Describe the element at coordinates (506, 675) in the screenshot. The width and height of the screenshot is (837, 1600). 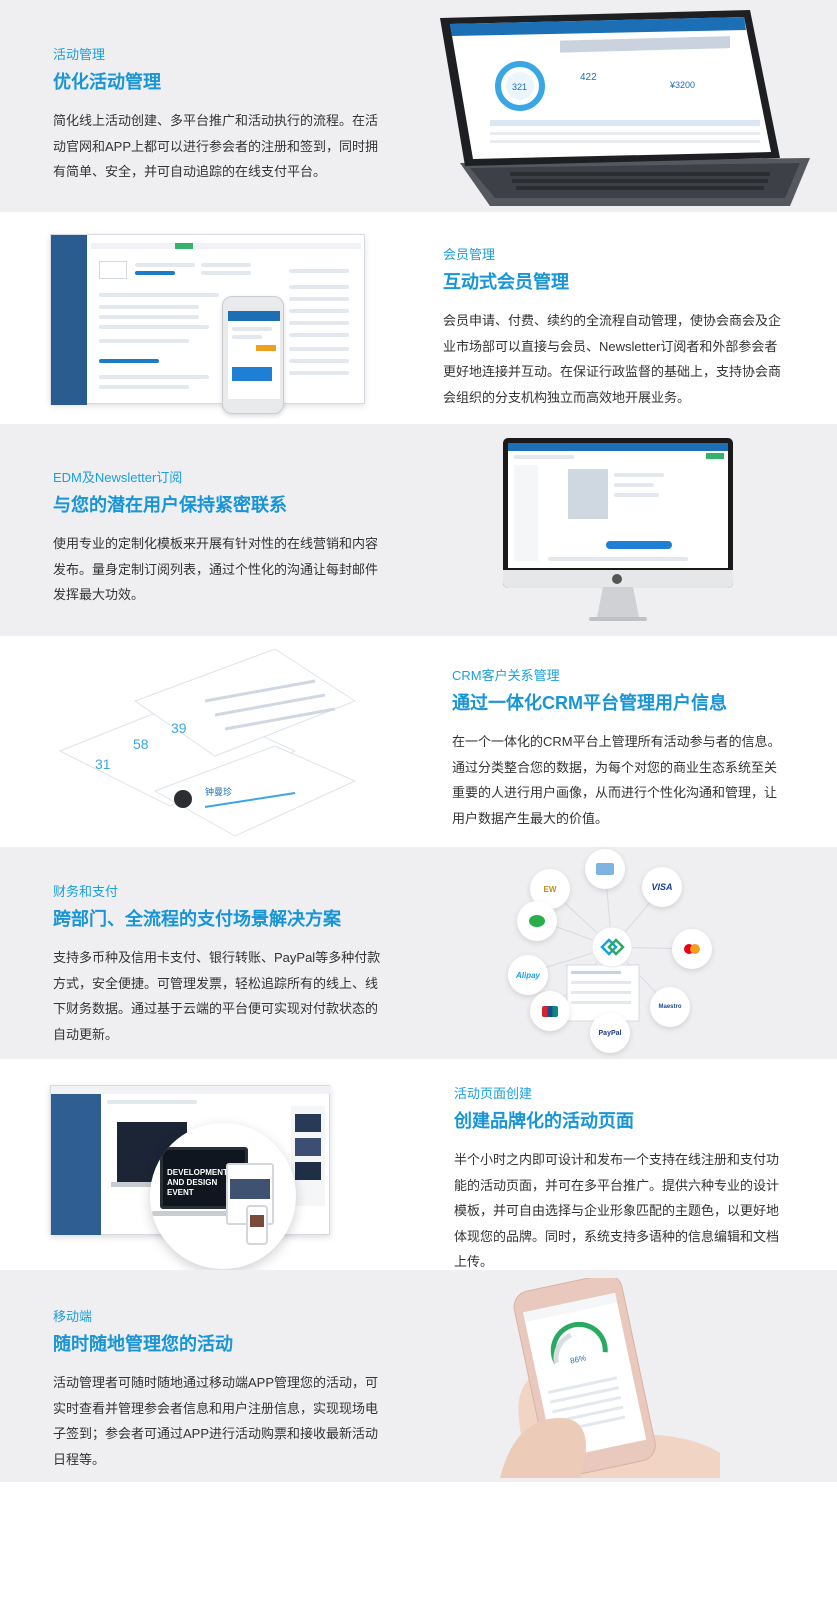
I see `section-eyebrow: CRM客户关系管理` at that location.